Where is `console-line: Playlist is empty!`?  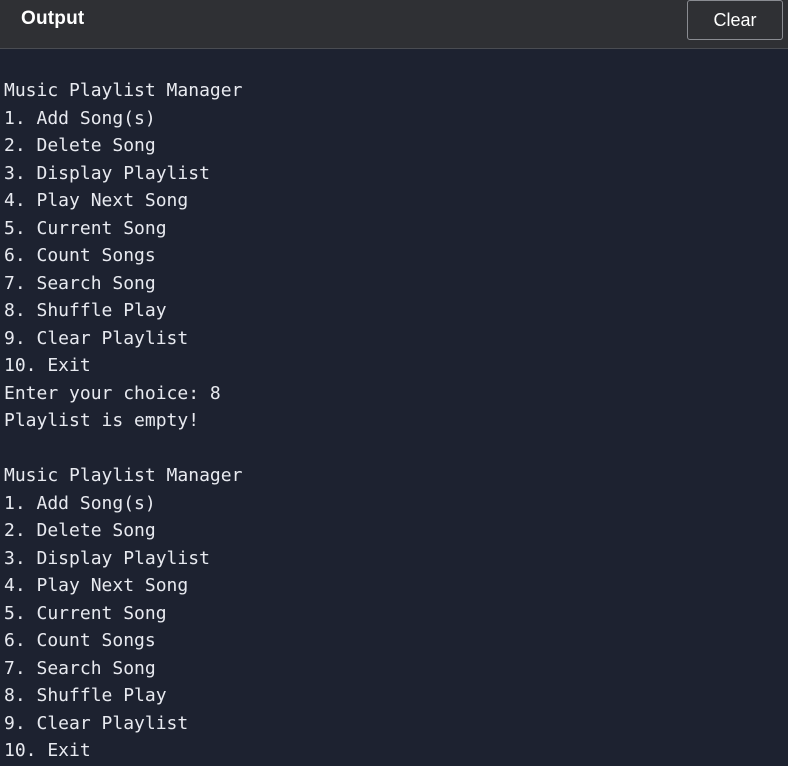
console-line: Playlist is empty! is located at coordinates (102, 420).